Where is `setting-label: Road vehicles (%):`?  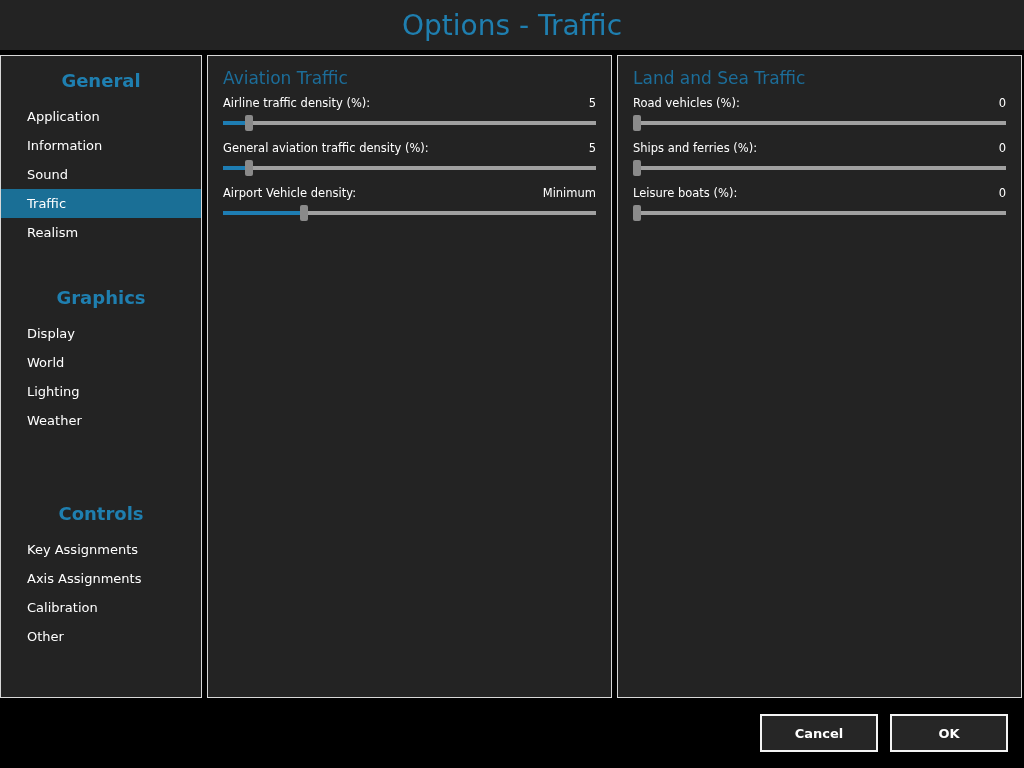
setting-label: Road vehicles (%): is located at coordinates (686, 103).